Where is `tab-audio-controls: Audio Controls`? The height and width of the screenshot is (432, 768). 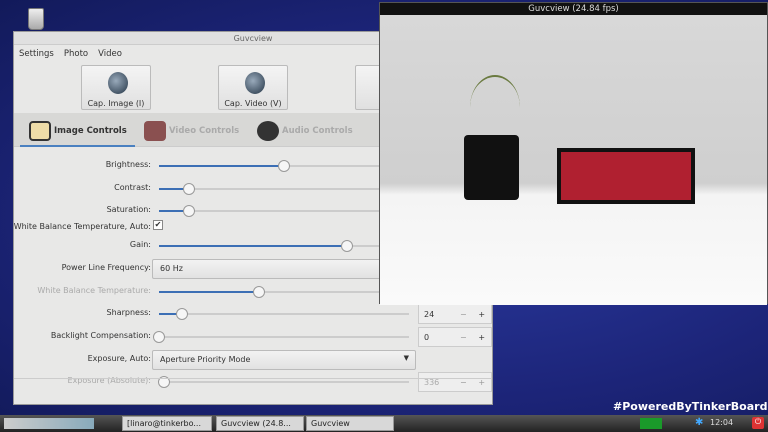
tab-audio-controls: Audio Controls is located at coordinates (305, 131).